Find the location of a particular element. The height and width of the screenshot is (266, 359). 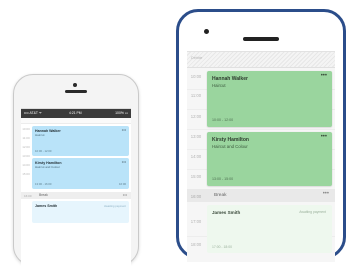

client-name: Kirsty Hamilton is located at coordinates (230, 140).